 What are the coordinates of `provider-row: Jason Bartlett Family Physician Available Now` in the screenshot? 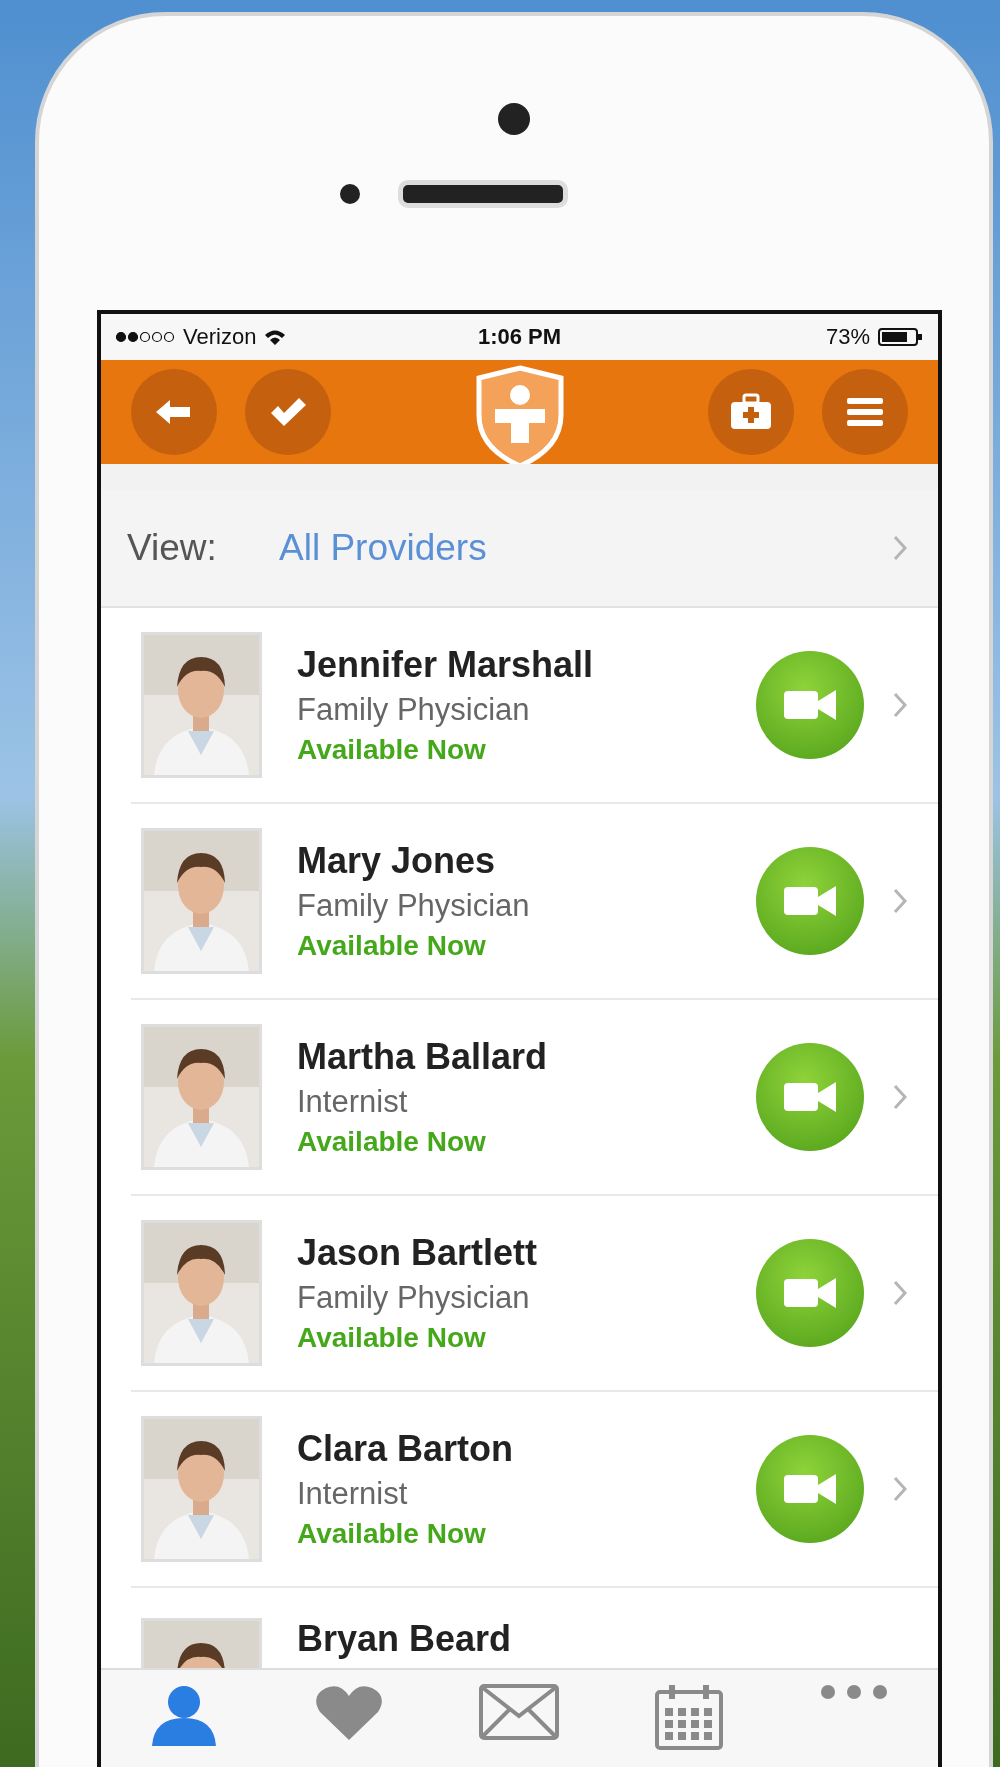 It's located at (534, 1294).